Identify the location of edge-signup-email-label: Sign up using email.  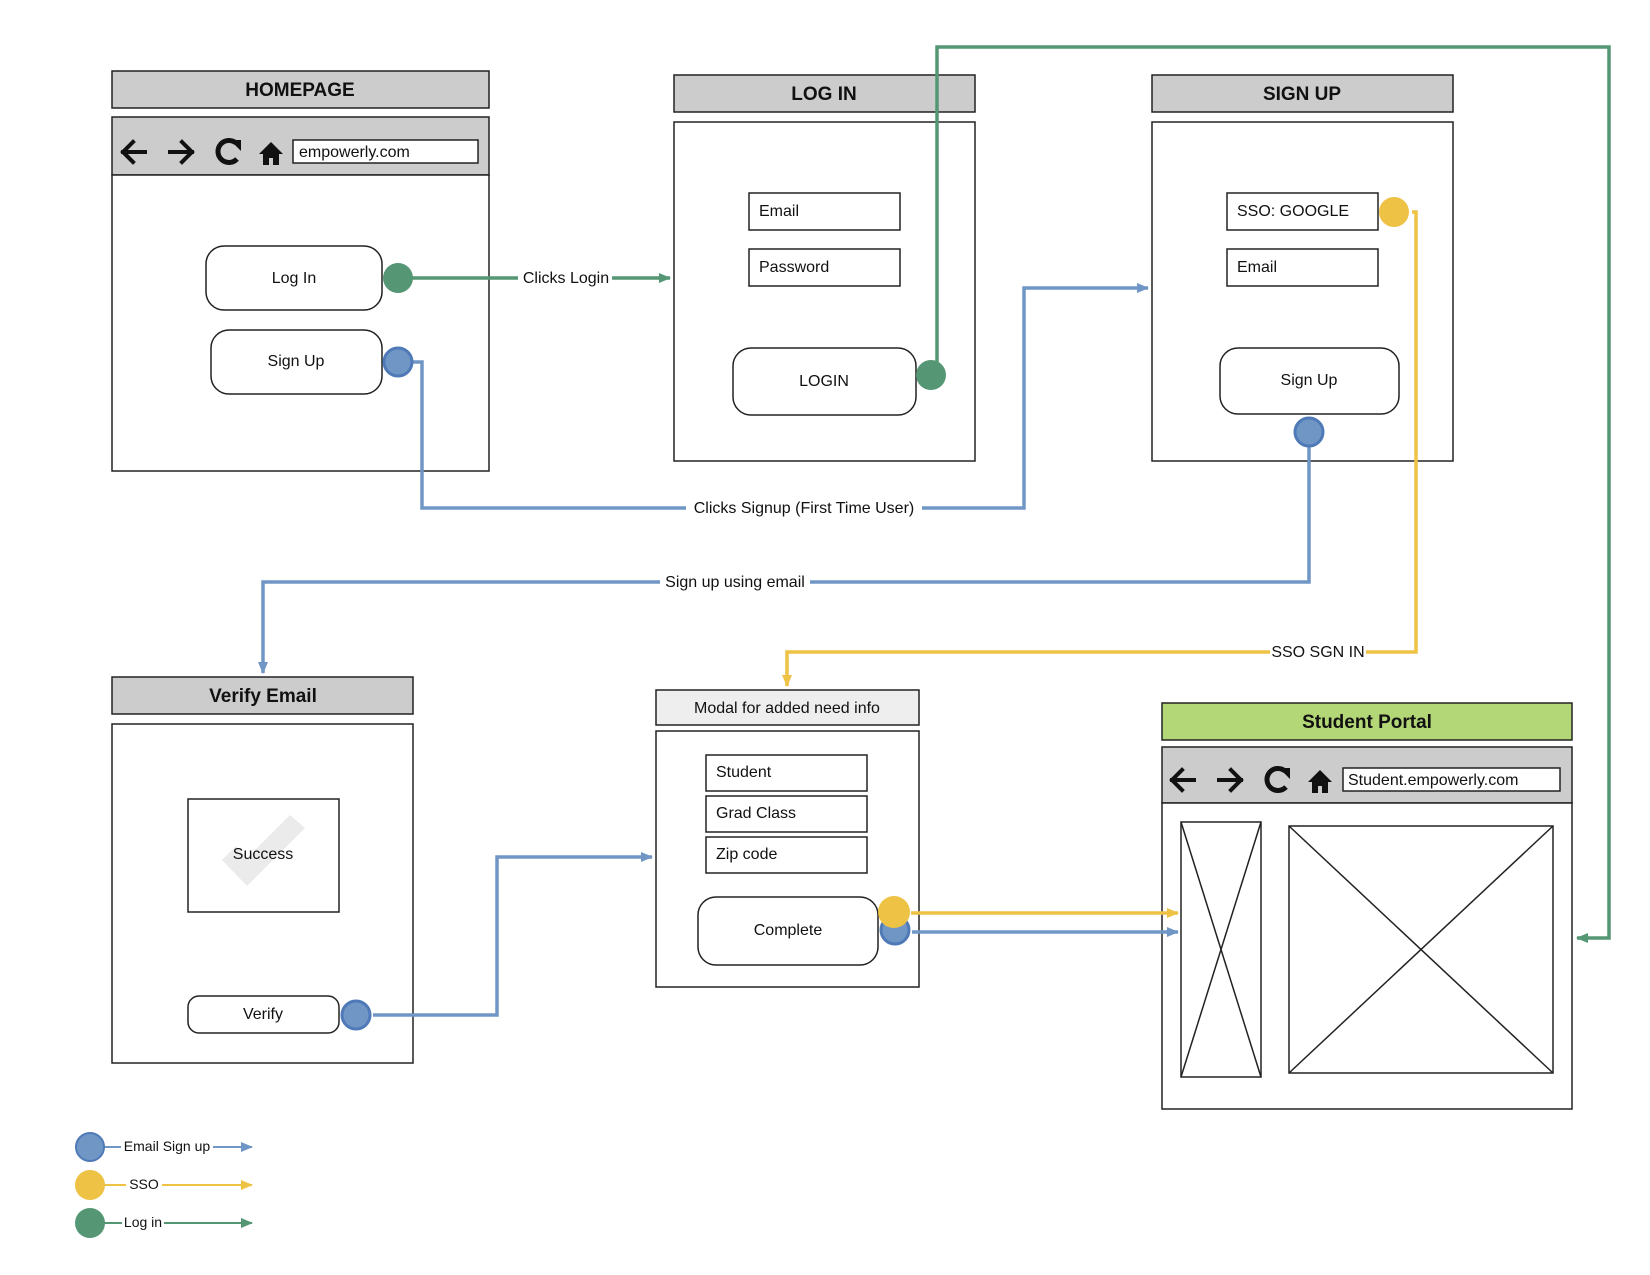
(735, 582).